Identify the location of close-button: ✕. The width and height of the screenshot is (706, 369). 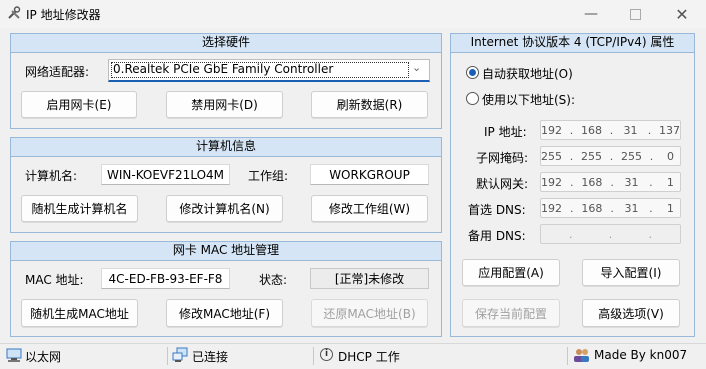
(682, 14).